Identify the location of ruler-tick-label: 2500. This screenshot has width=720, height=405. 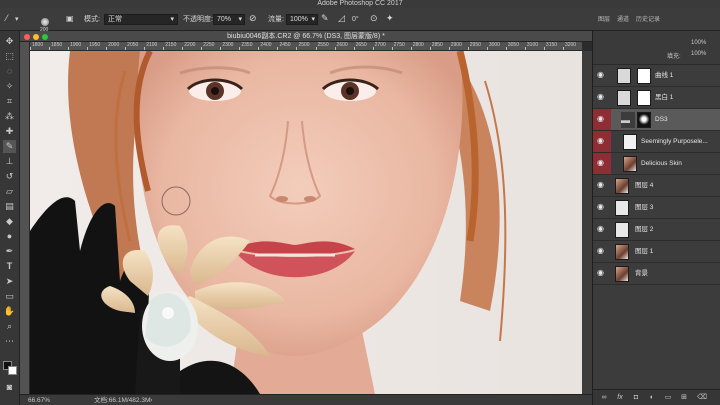
(304, 45).